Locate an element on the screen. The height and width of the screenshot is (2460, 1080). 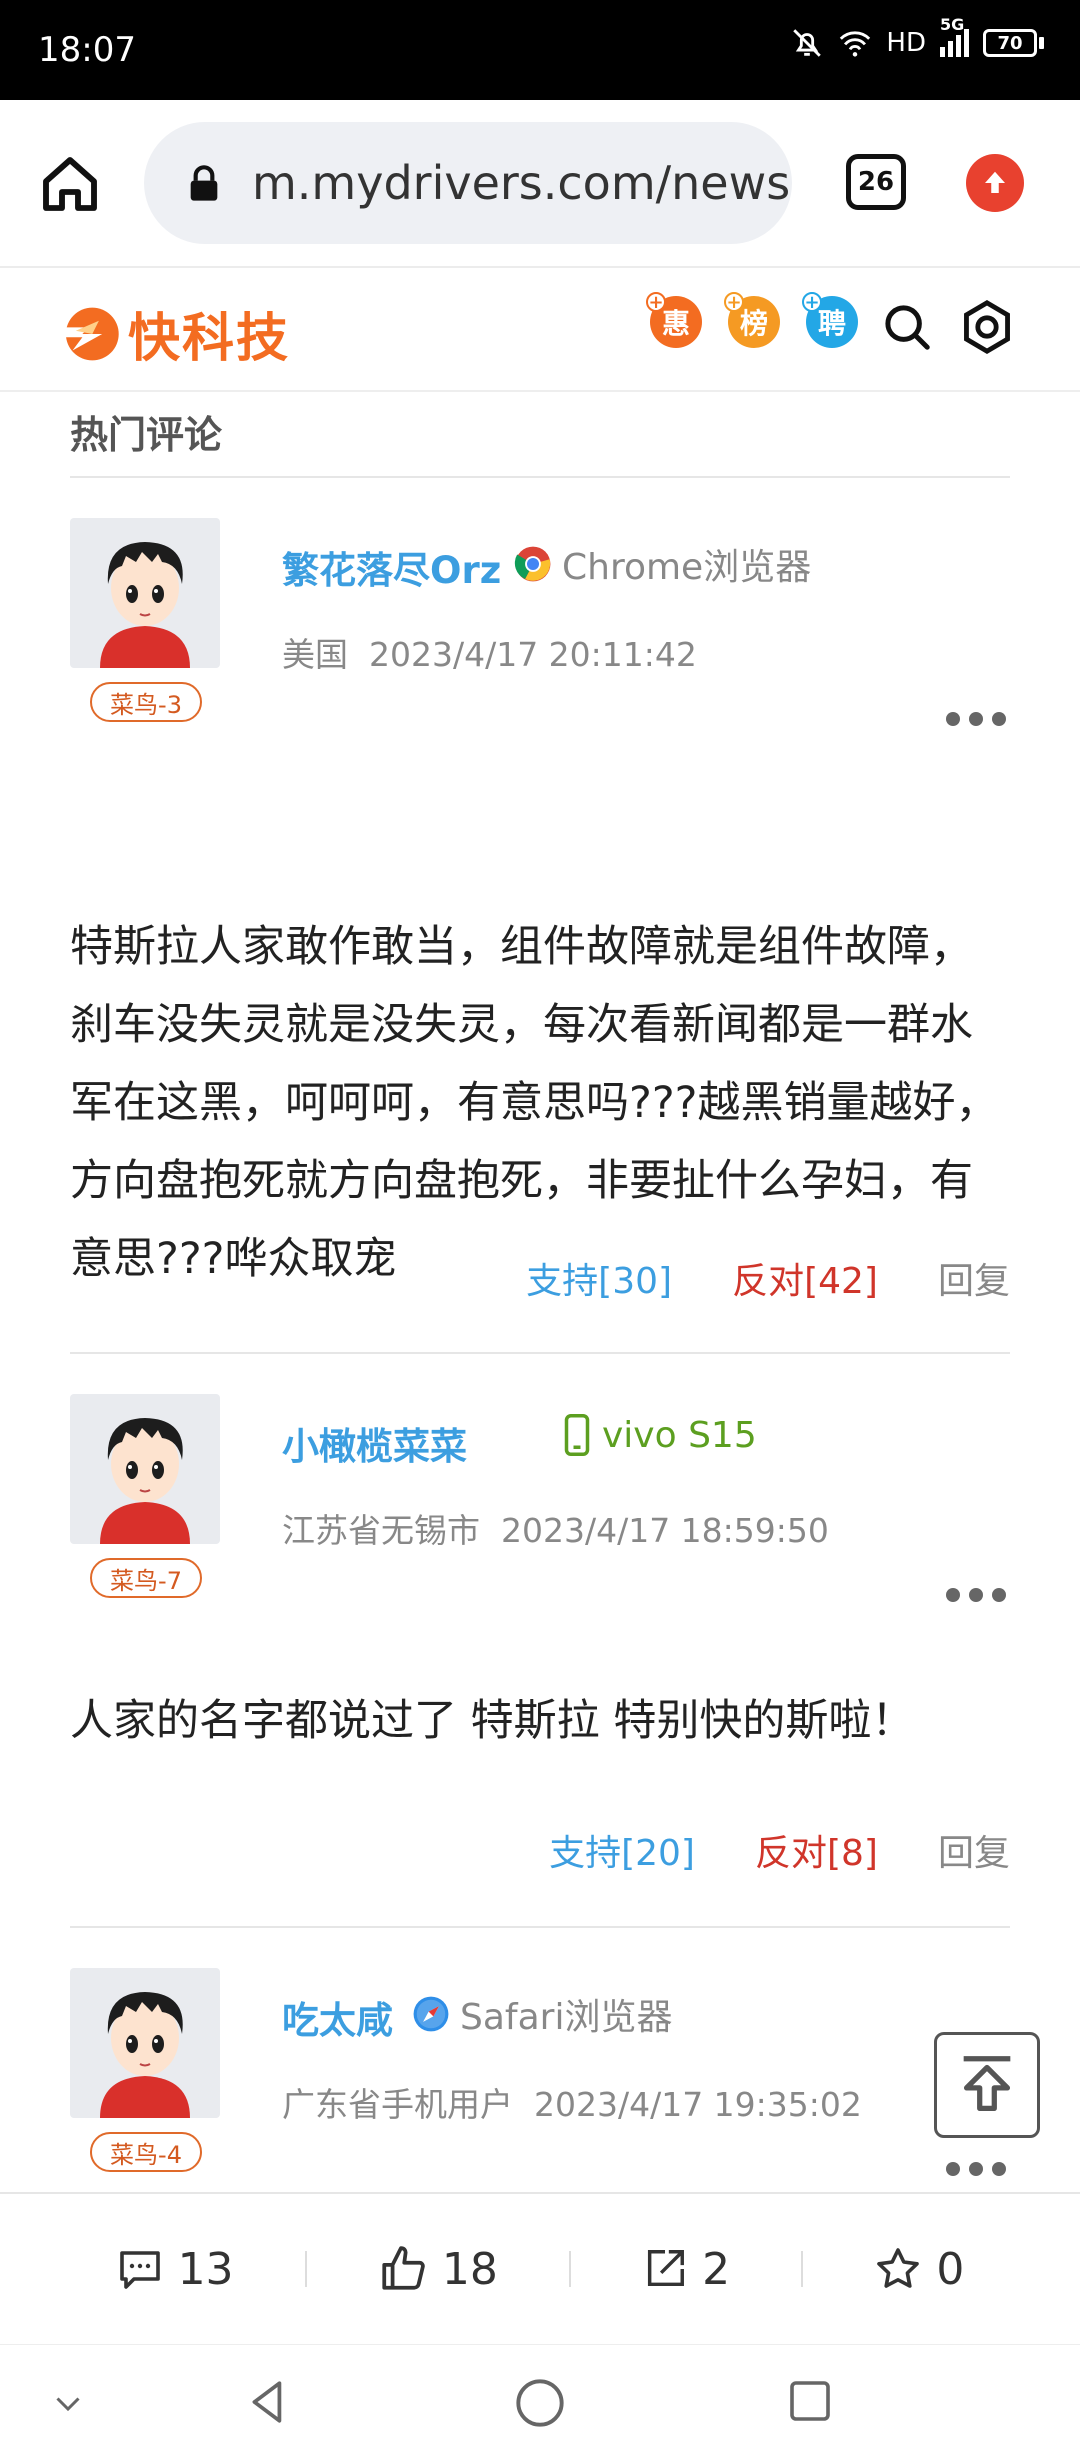
comment-count: 13 is located at coordinates (205, 2269).